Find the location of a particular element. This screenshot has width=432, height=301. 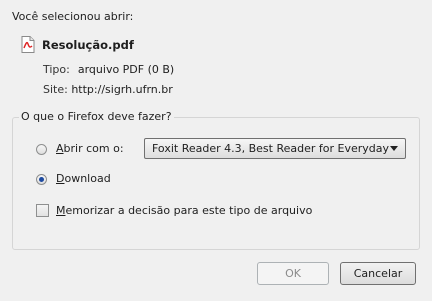

file-type-label: Tipo: is located at coordinates (56, 69).